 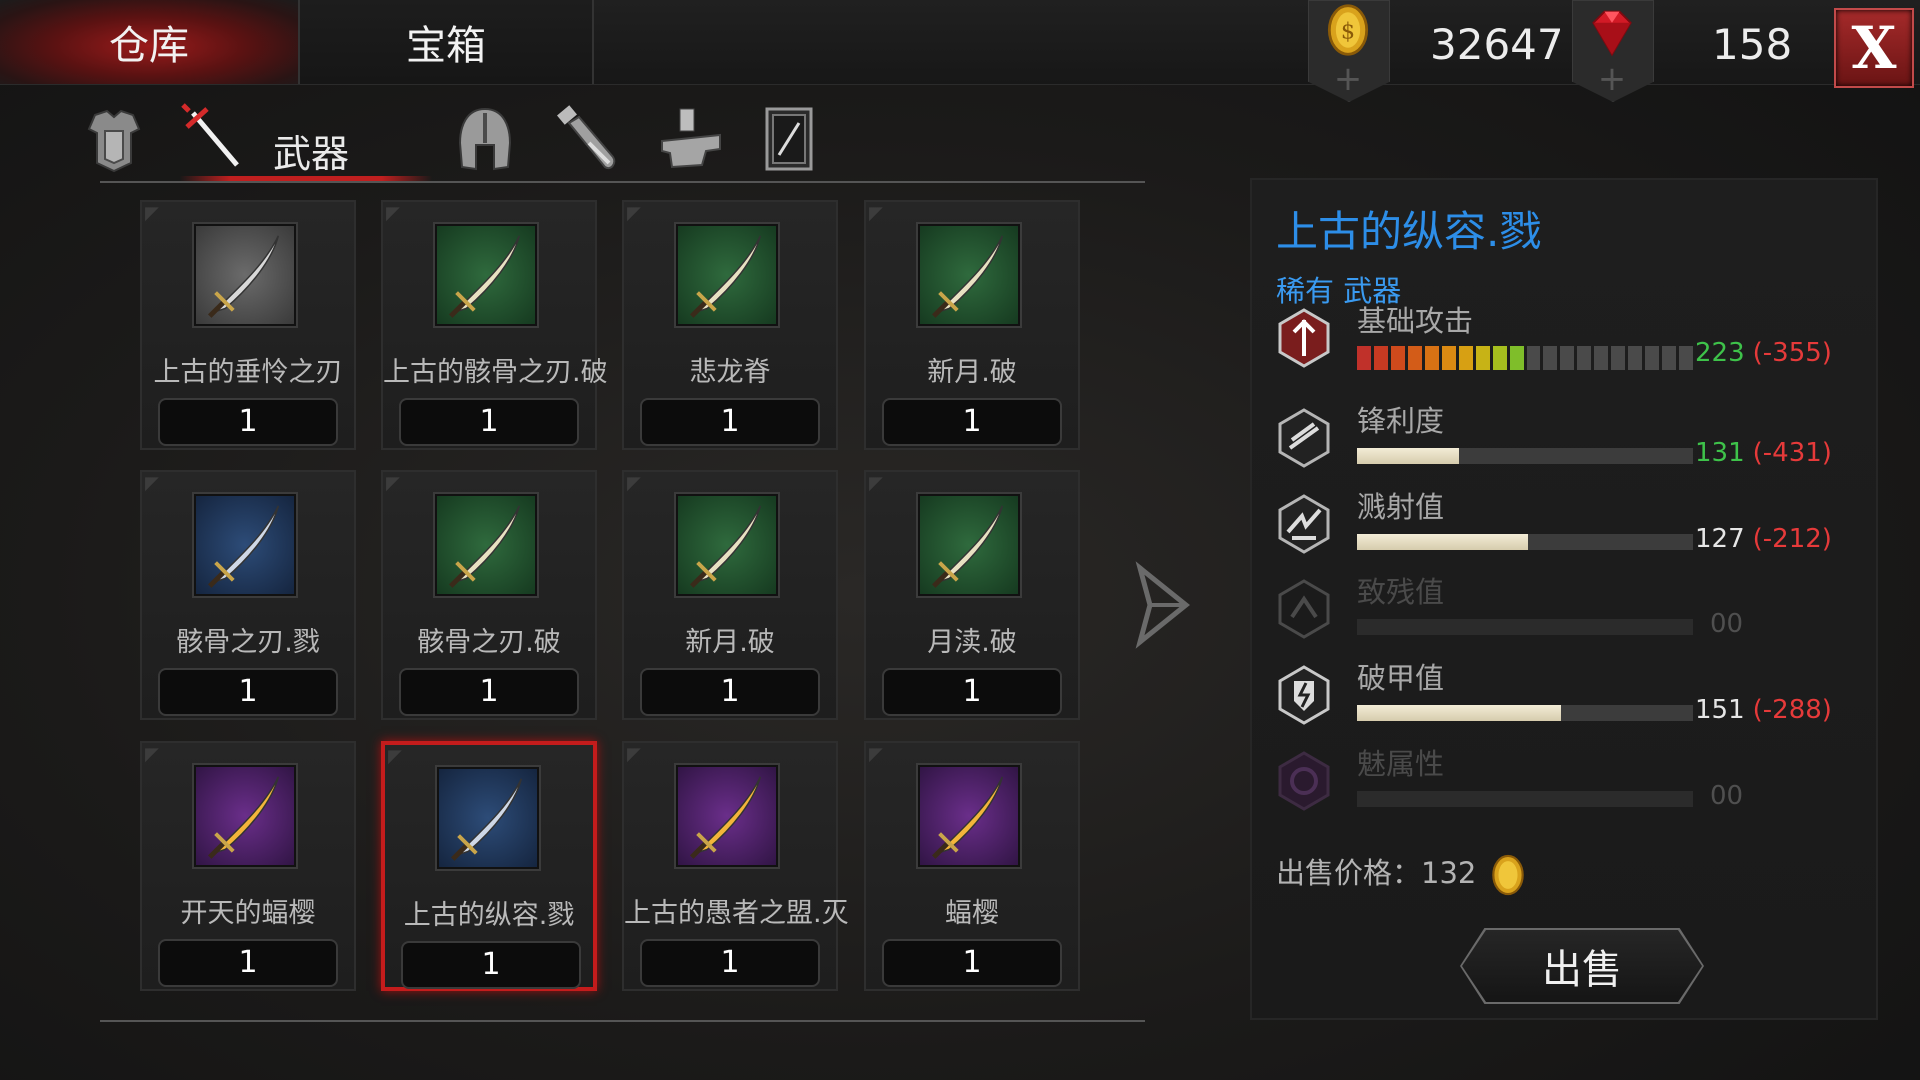 I want to click on tab-chest: 宝箱, so click(x=447, y=42).